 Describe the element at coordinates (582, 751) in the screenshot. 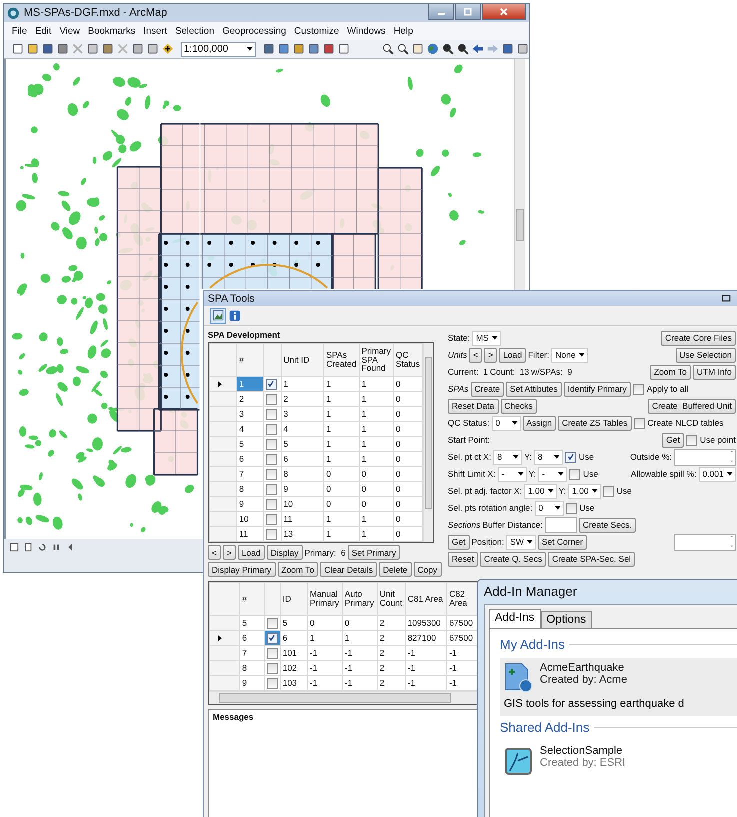

I see `addin-name: SelectionSample` at that location.